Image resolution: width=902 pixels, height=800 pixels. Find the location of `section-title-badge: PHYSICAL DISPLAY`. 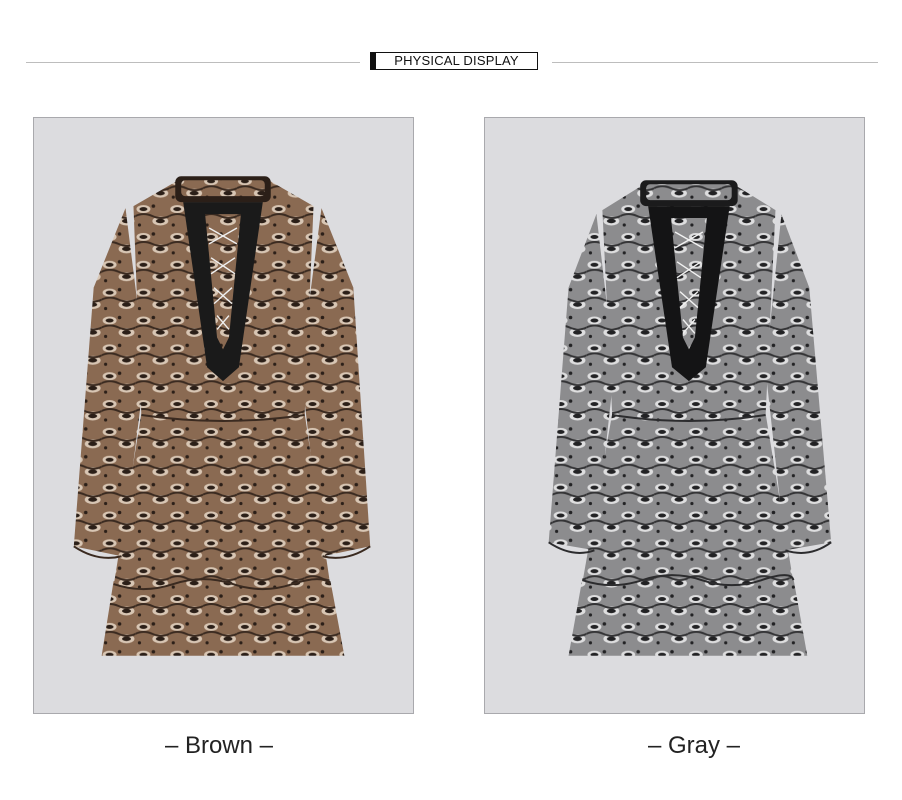

section-title-badge: PHYSICAL DISPLAY is located at coordinates (454, 61).